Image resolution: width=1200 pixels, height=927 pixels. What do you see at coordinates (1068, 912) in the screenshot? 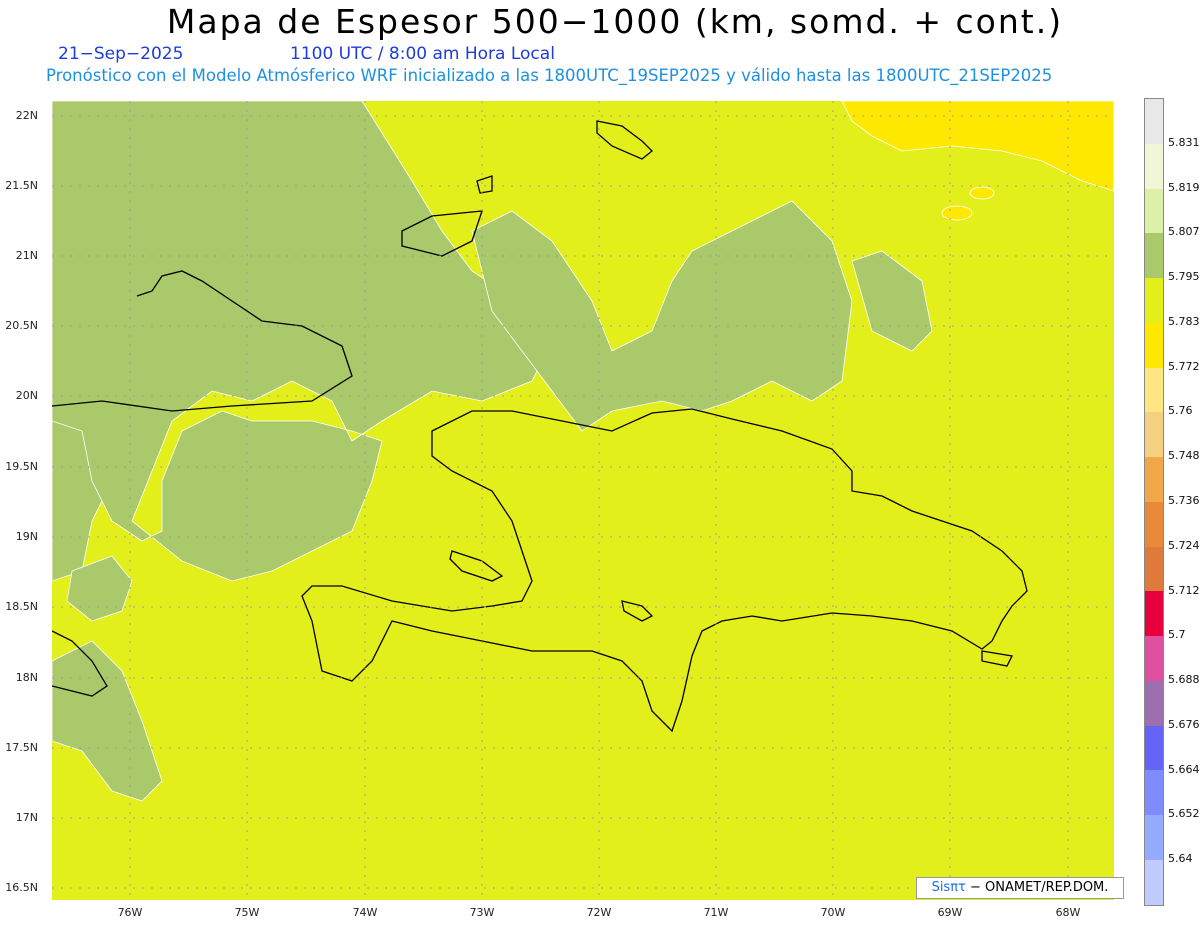
I see `lon-label: 68W` at bounding box center [1068, 912].